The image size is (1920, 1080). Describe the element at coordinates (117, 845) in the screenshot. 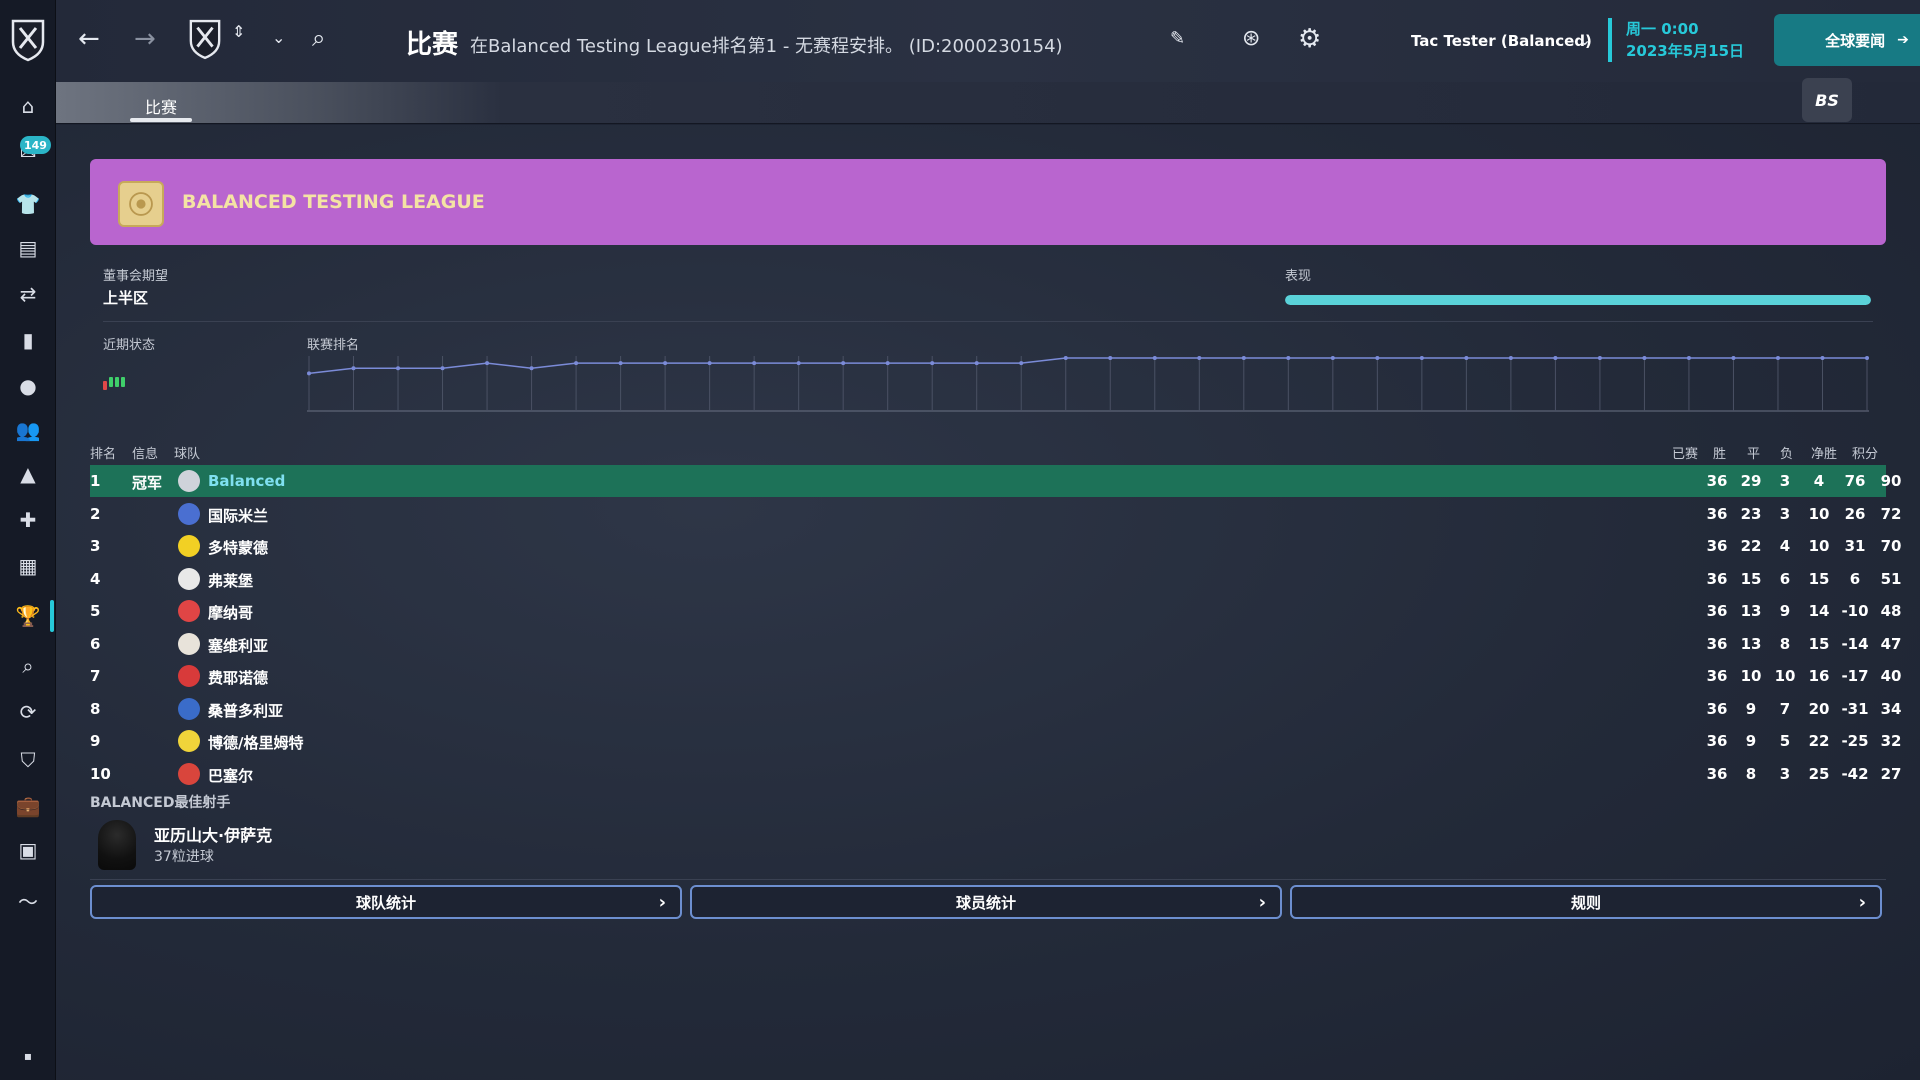

I see `player-avatar` at that location.